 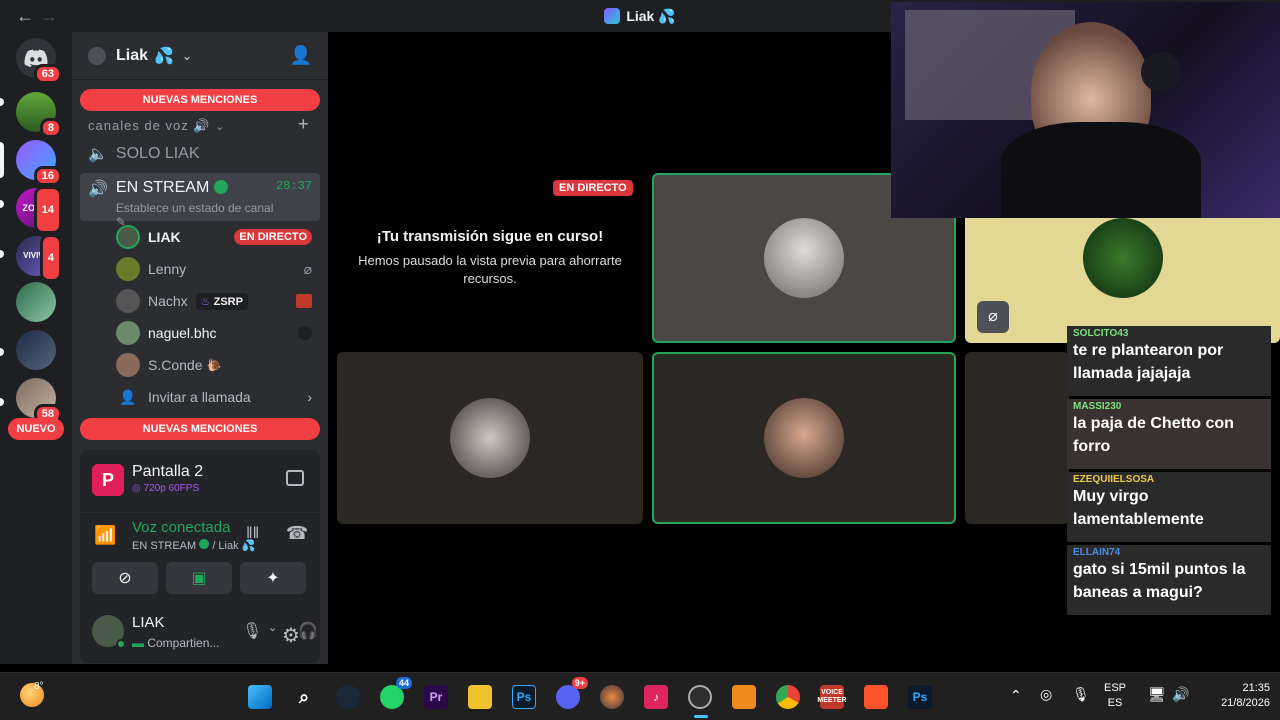 What do you see at coordinates (193, 545) in the screenshot?
I see `voice-location: EN STREAM / Liak 💦` at bounding box center [193, 545].